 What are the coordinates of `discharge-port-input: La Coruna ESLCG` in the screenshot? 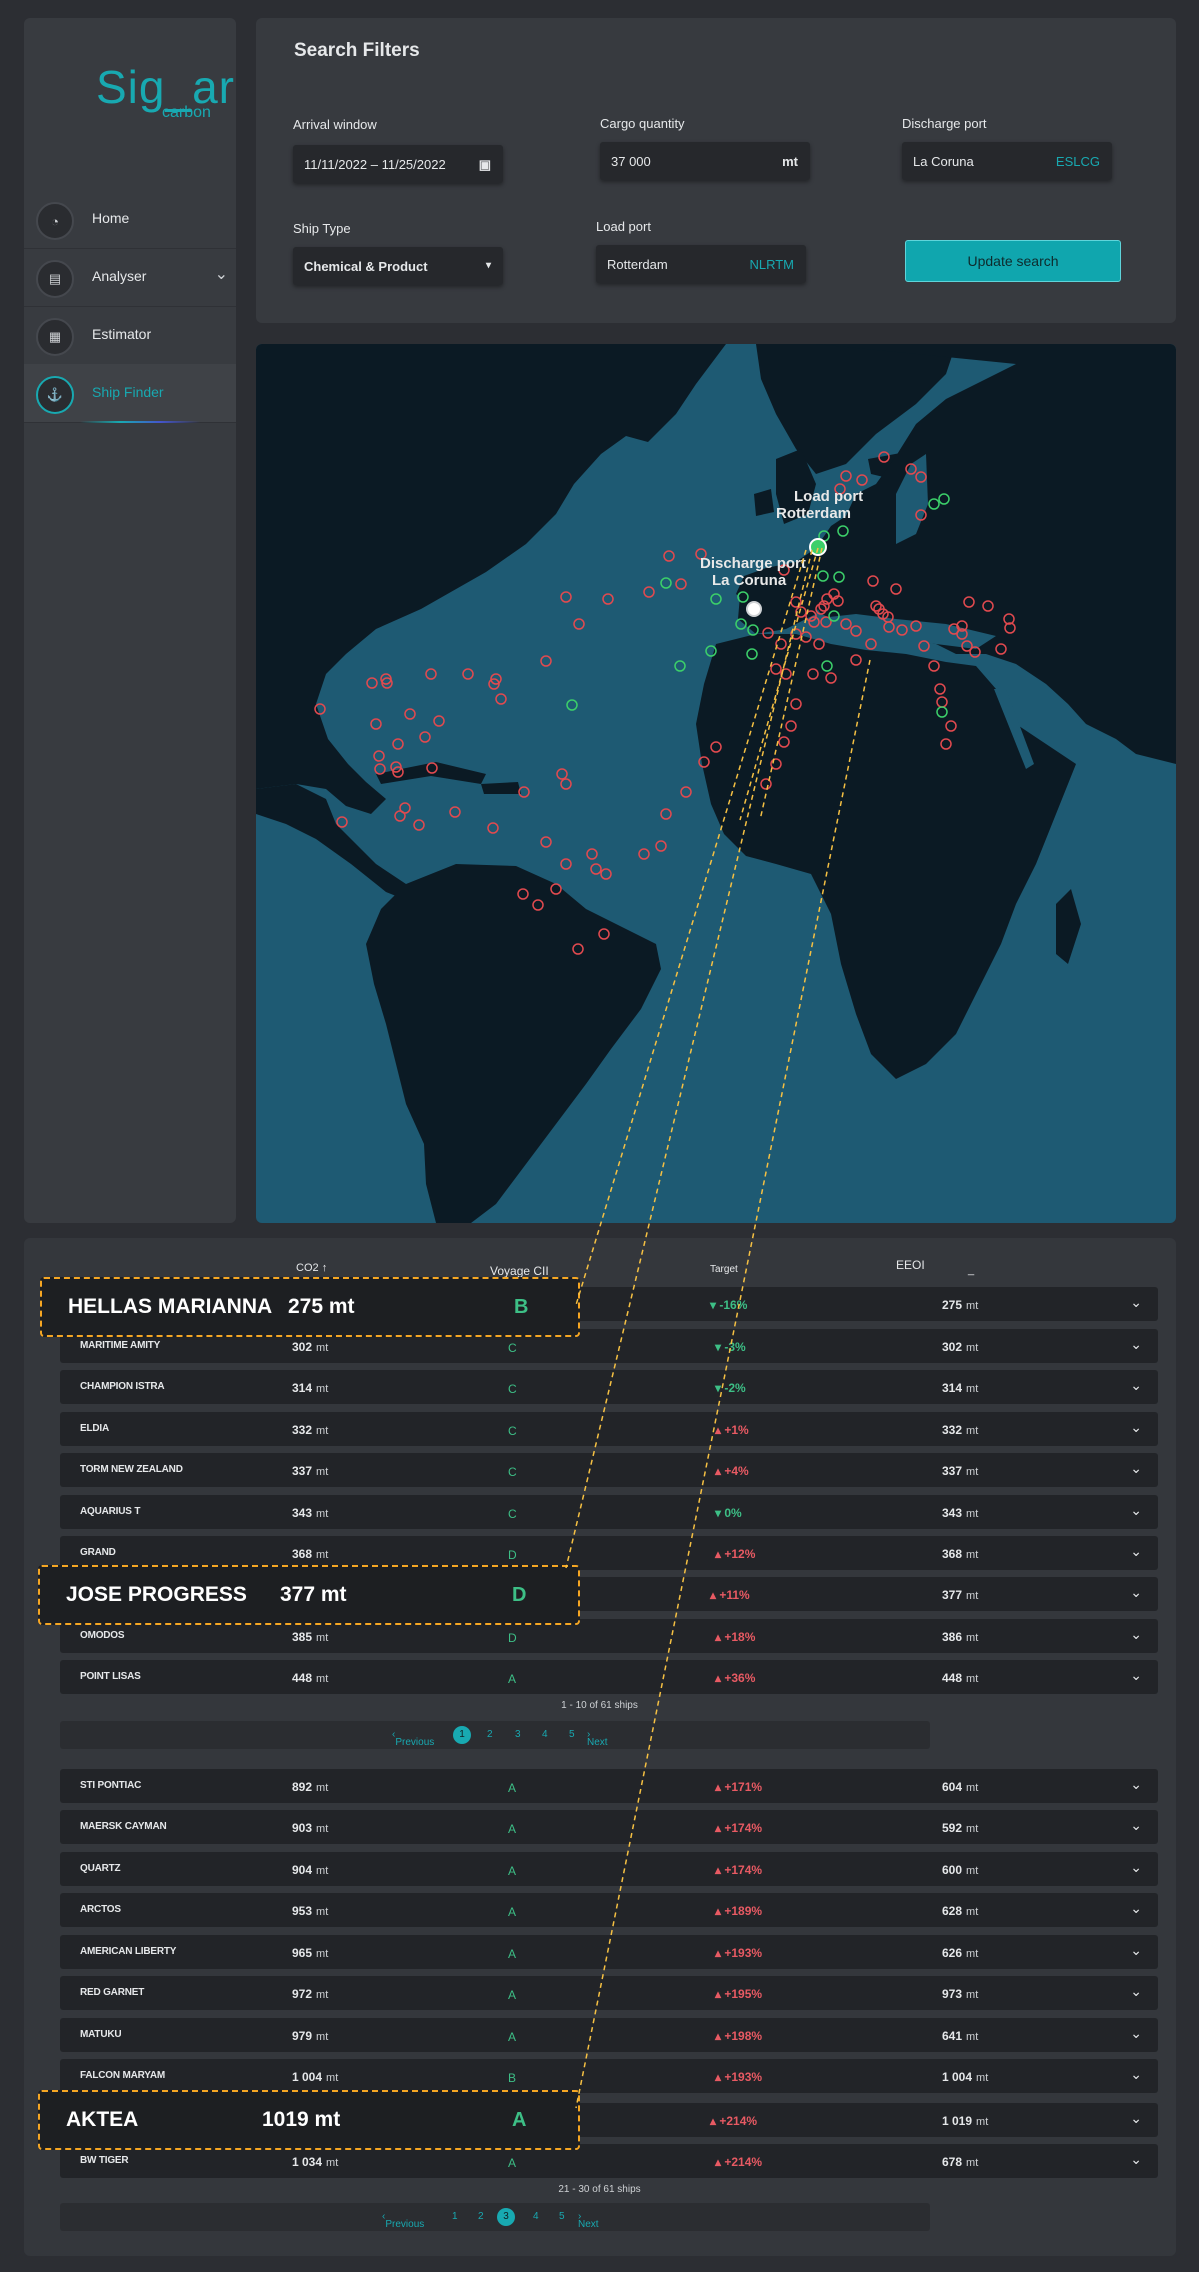 It's located at (1007, 161).